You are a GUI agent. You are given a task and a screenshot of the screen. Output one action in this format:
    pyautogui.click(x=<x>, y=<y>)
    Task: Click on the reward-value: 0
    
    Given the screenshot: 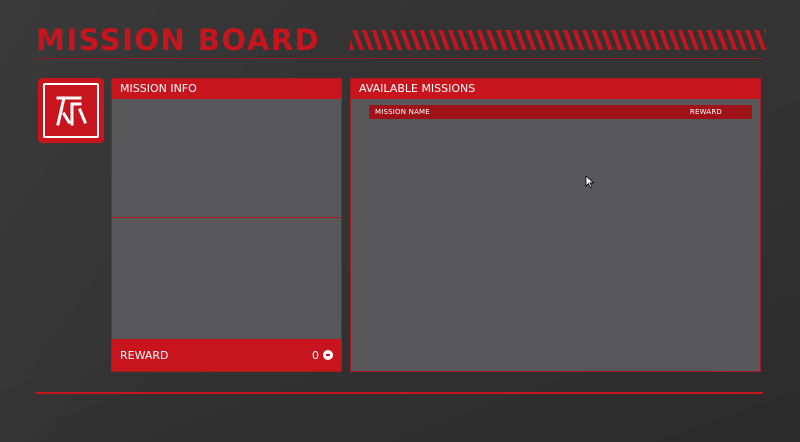 What is the action you would take?
    pyautogui.click(x=315, y=355)
    